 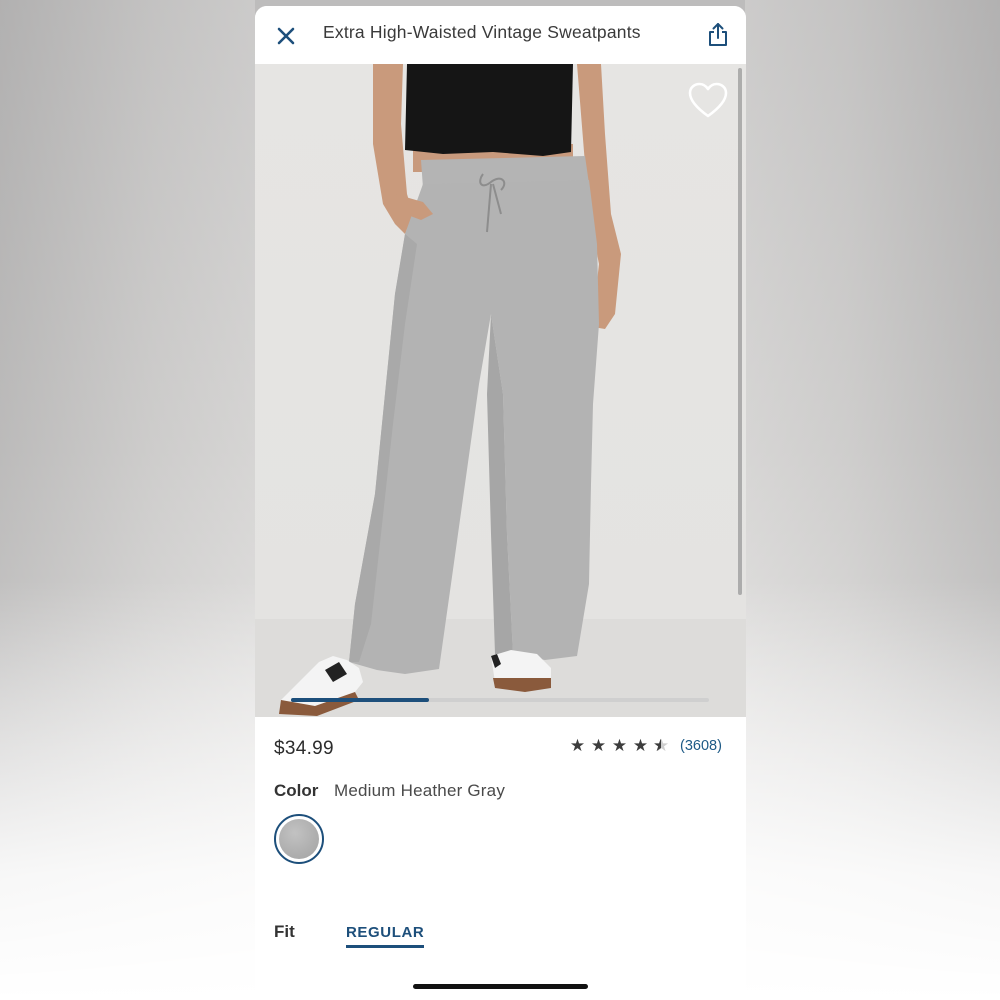 I want to click on page-title: Extra High-Waisted Vintage Sweatpants, so click(x=482, y=32).